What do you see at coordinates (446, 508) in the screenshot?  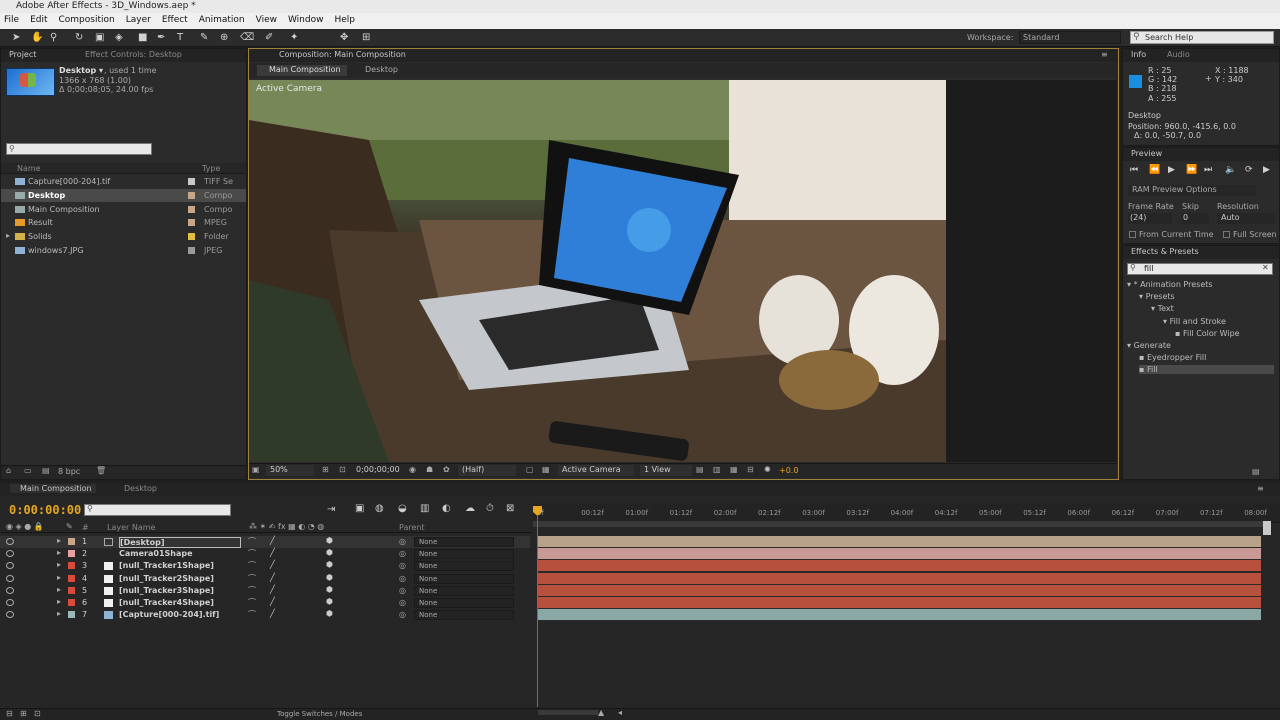 I see `motion-blur-icon: ◐` at bounding box center [446, 508].